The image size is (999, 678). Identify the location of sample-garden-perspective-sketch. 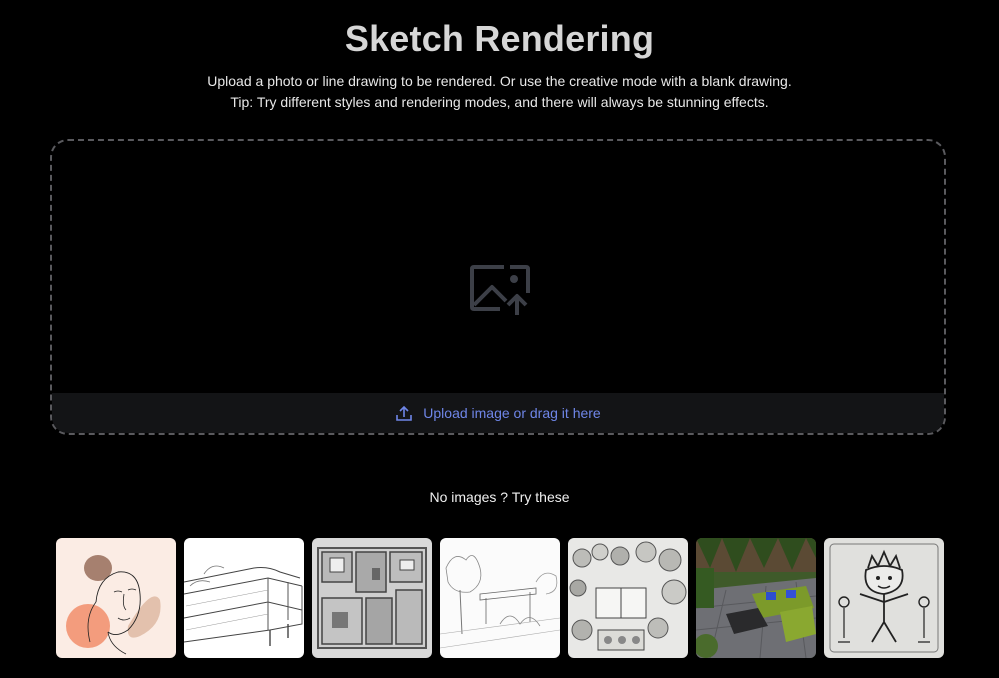
(500, 598).